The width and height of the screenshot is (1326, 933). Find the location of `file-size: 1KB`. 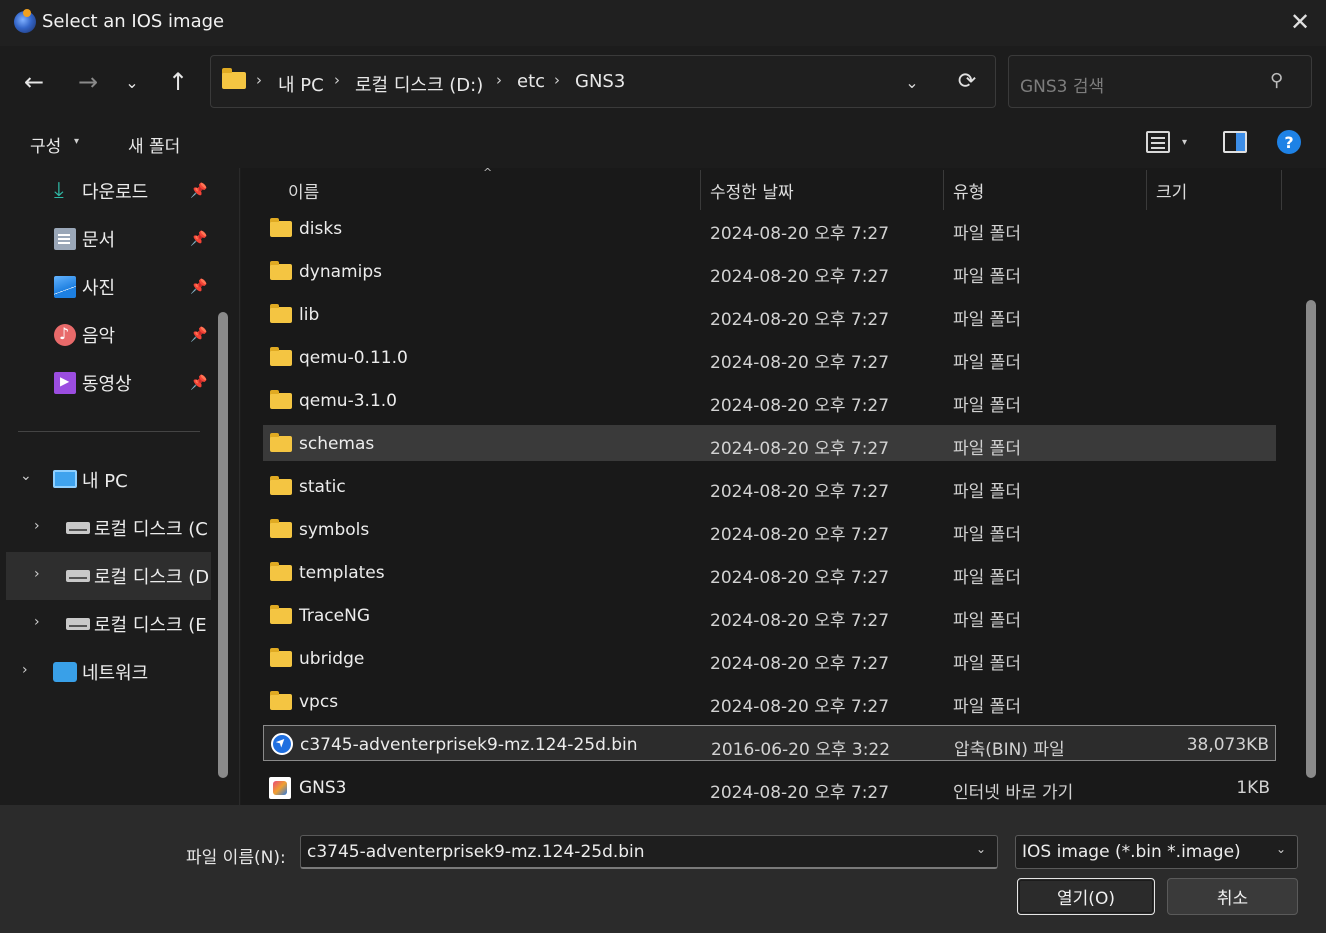

file-size: 1KB is located at coordinates (1253, 788).